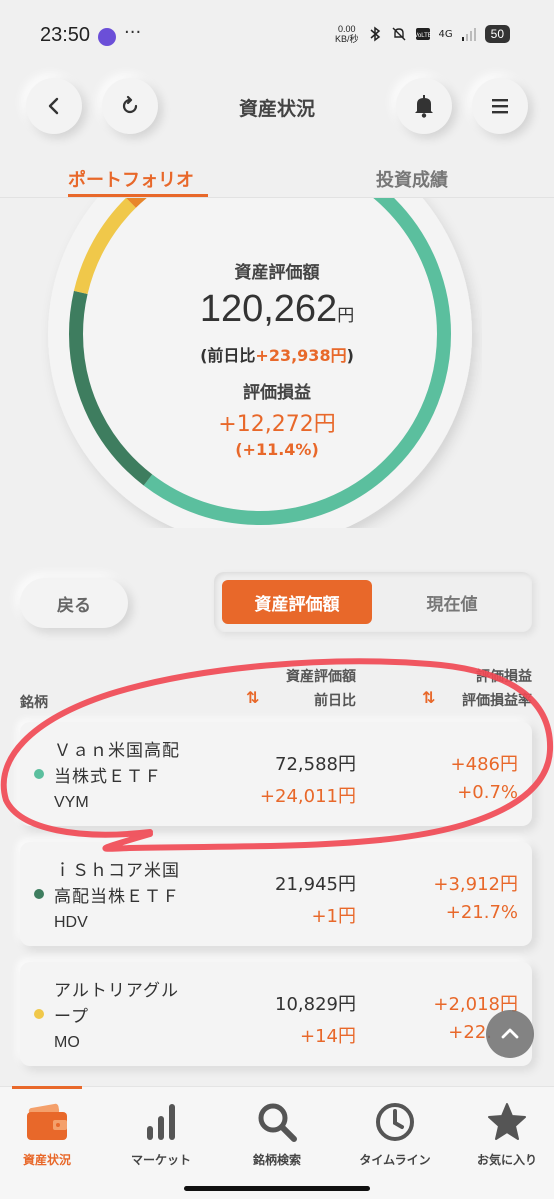 The height and width of the screenshot is (1199, 554). Describe the element at coordinates (314, 700) in the screenshot. I see `header-day-change: 前日比` at that location.